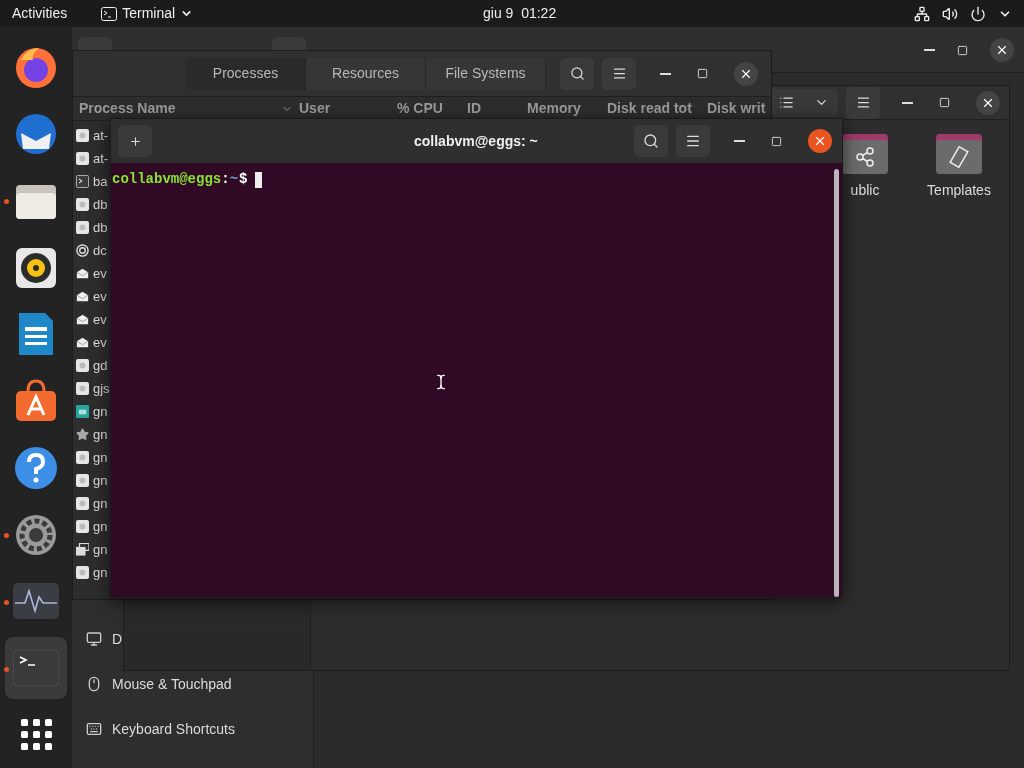 The width and height of the screenshot is (1024, 768). What do you see at coordinates (36, 467) in the screenshot?
I see `help-icon` at bounding box center [36, 467].